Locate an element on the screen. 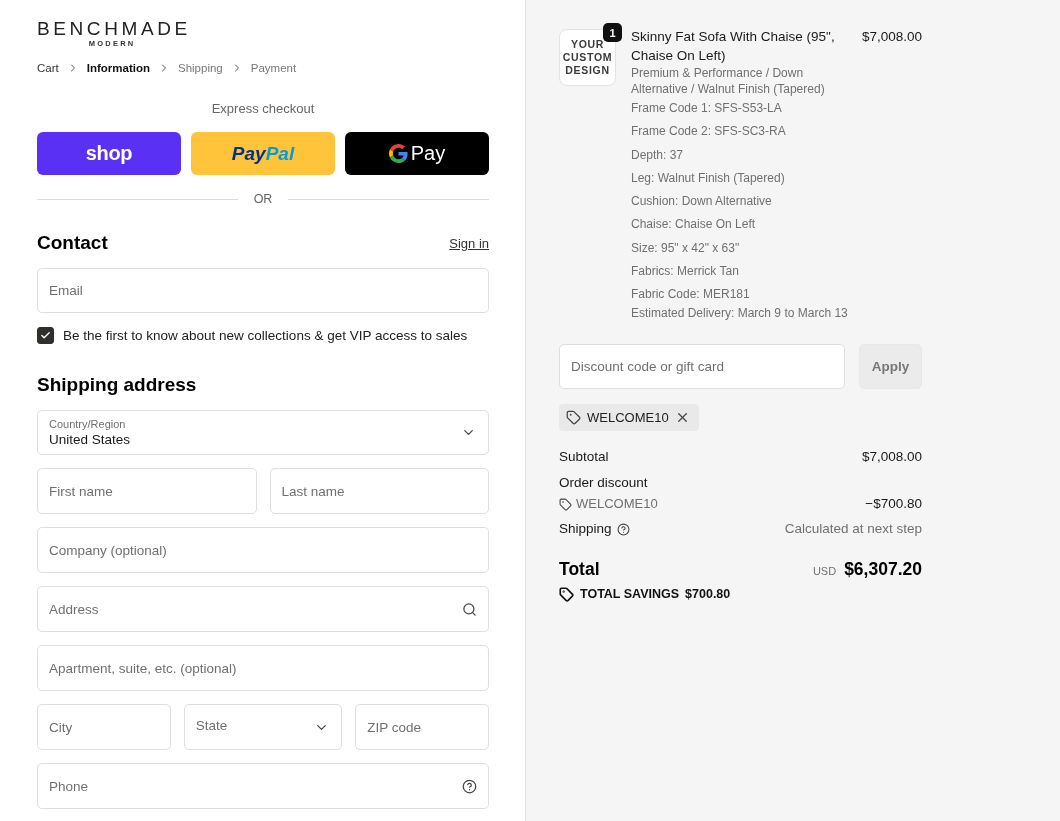 This screenshot has width=1060, height=821. quantity-badge: 1 is located at coordinates (612, 32).